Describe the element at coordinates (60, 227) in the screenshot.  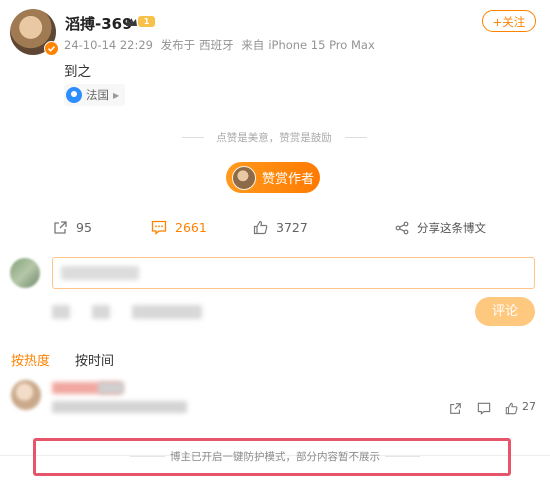
I see `repost-icon` at that location.